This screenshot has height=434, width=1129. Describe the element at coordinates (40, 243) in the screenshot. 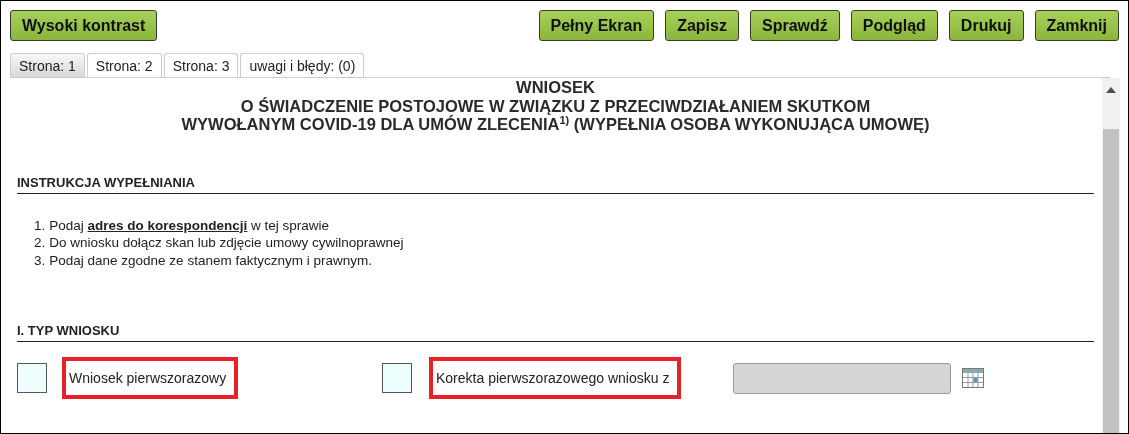

I see `list-number: 2.` at that location.